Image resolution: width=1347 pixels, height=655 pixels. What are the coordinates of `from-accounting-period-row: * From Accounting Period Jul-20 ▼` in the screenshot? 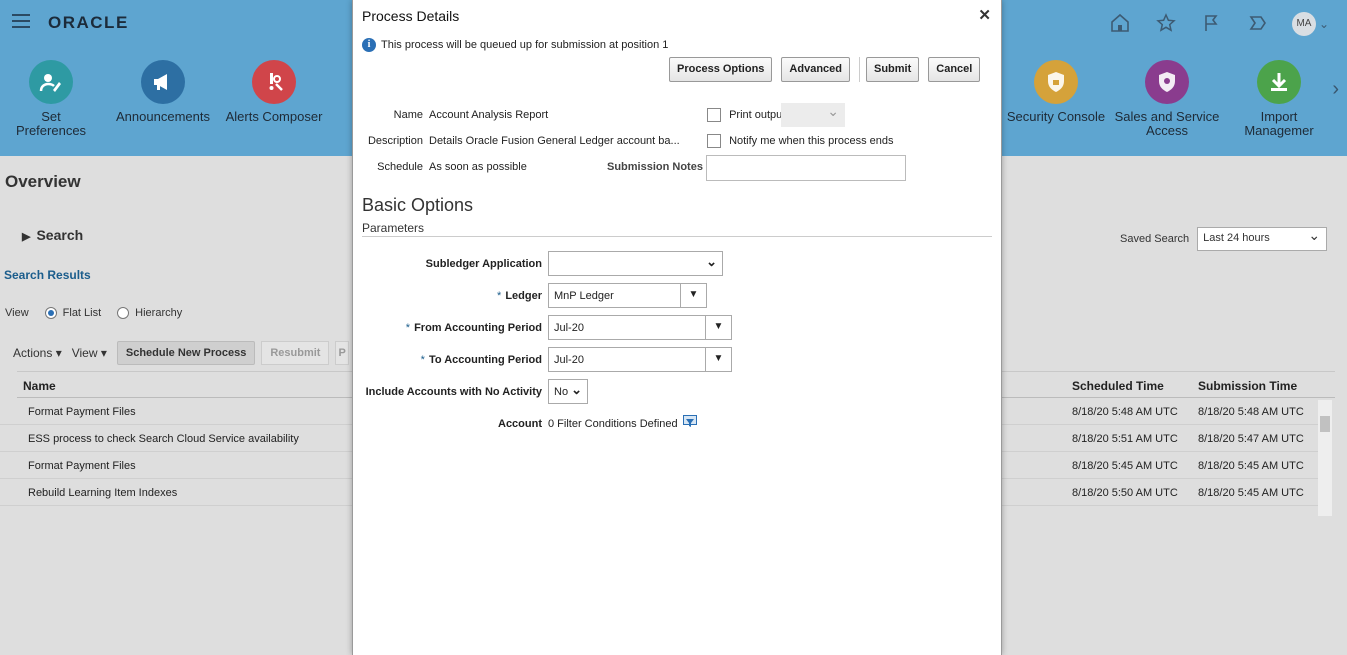 It's located at (678, 328).